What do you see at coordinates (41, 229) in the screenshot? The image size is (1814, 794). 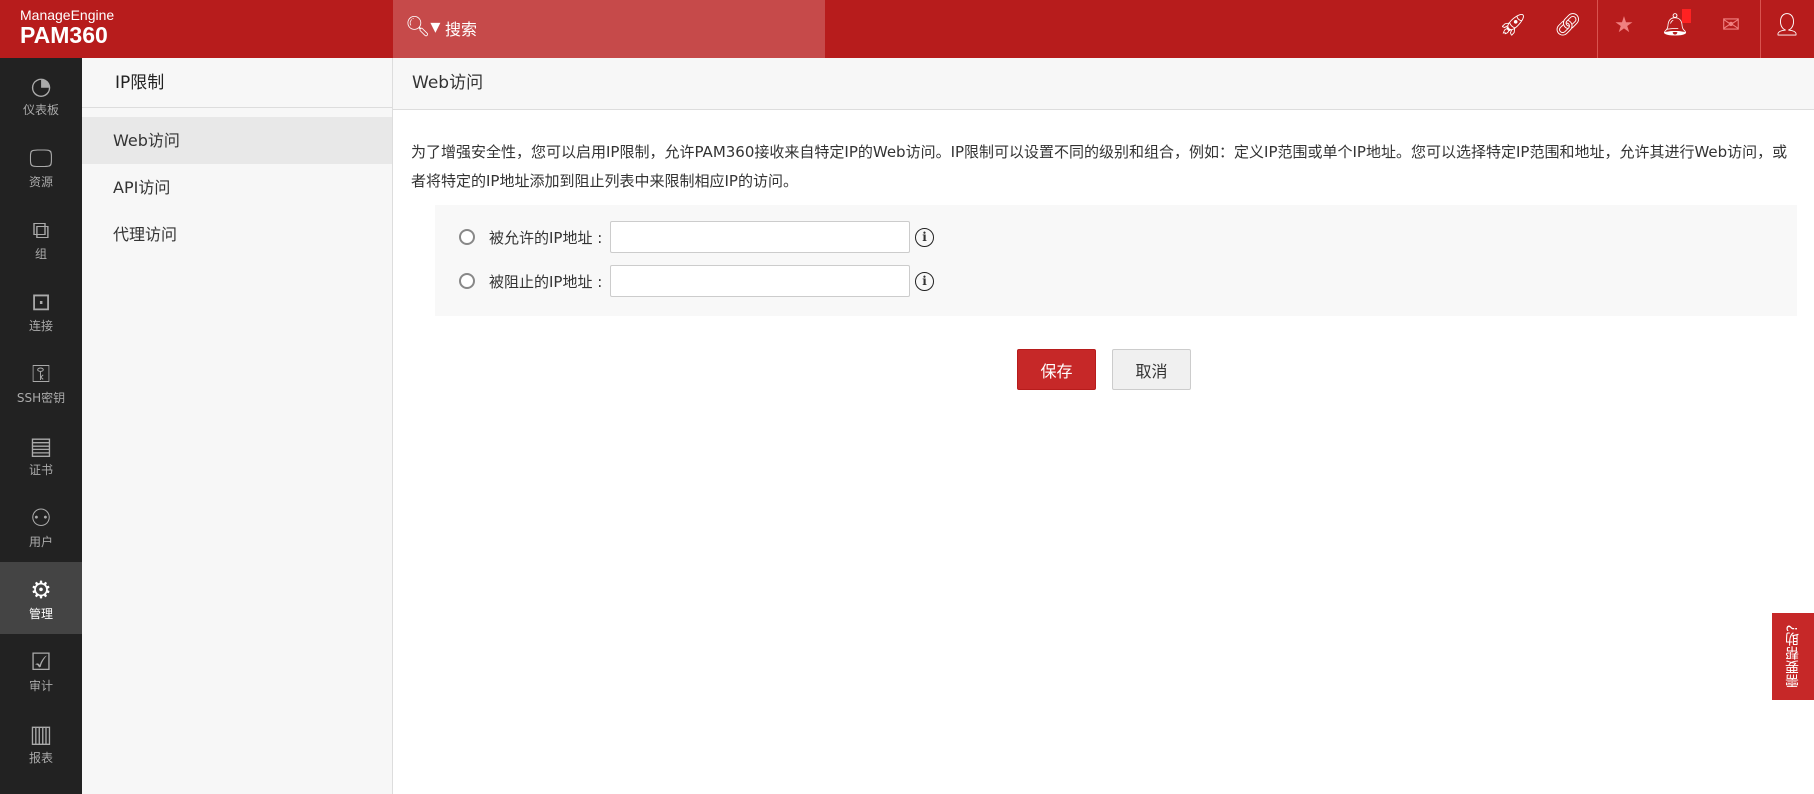 I see `group-icon: ⧉` at bounding box center [41, 229].